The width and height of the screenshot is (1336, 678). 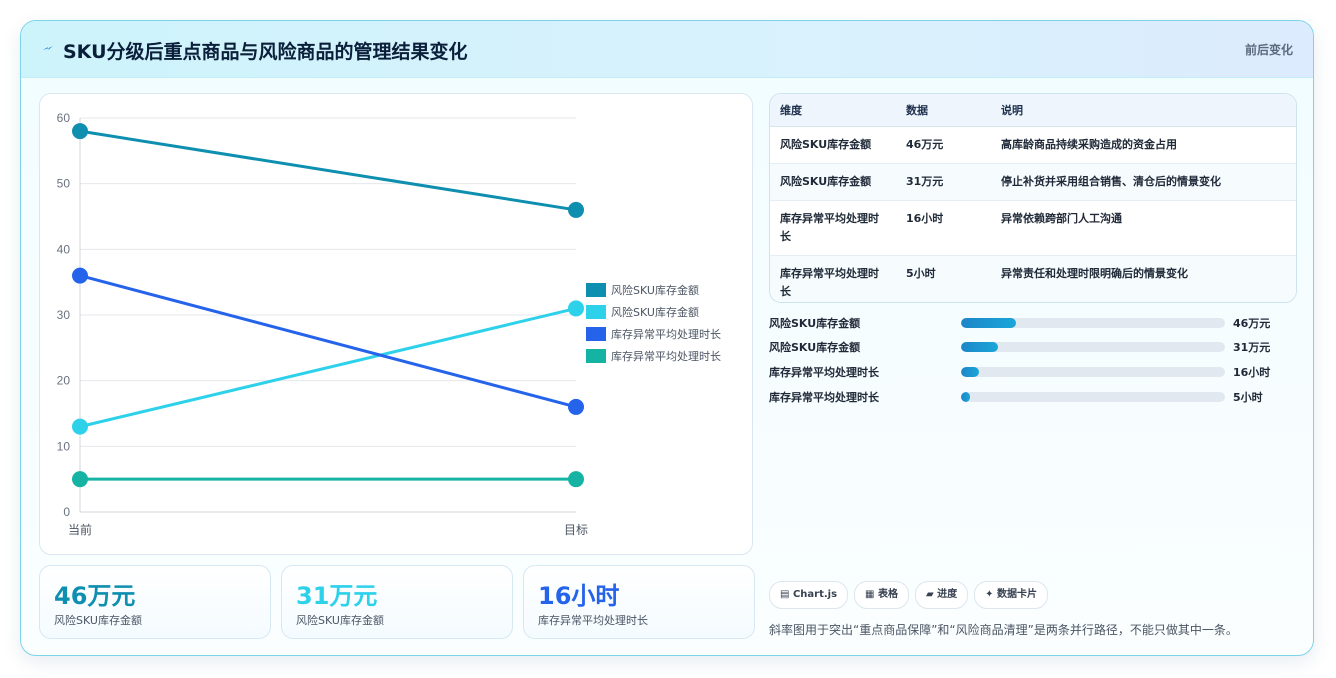 What do you see at coordinates (1143, 278) in the screenshot?
I see `table-cell: 异常责任和处理时限明确后的情景变化` at bounding box center [1143, 278].